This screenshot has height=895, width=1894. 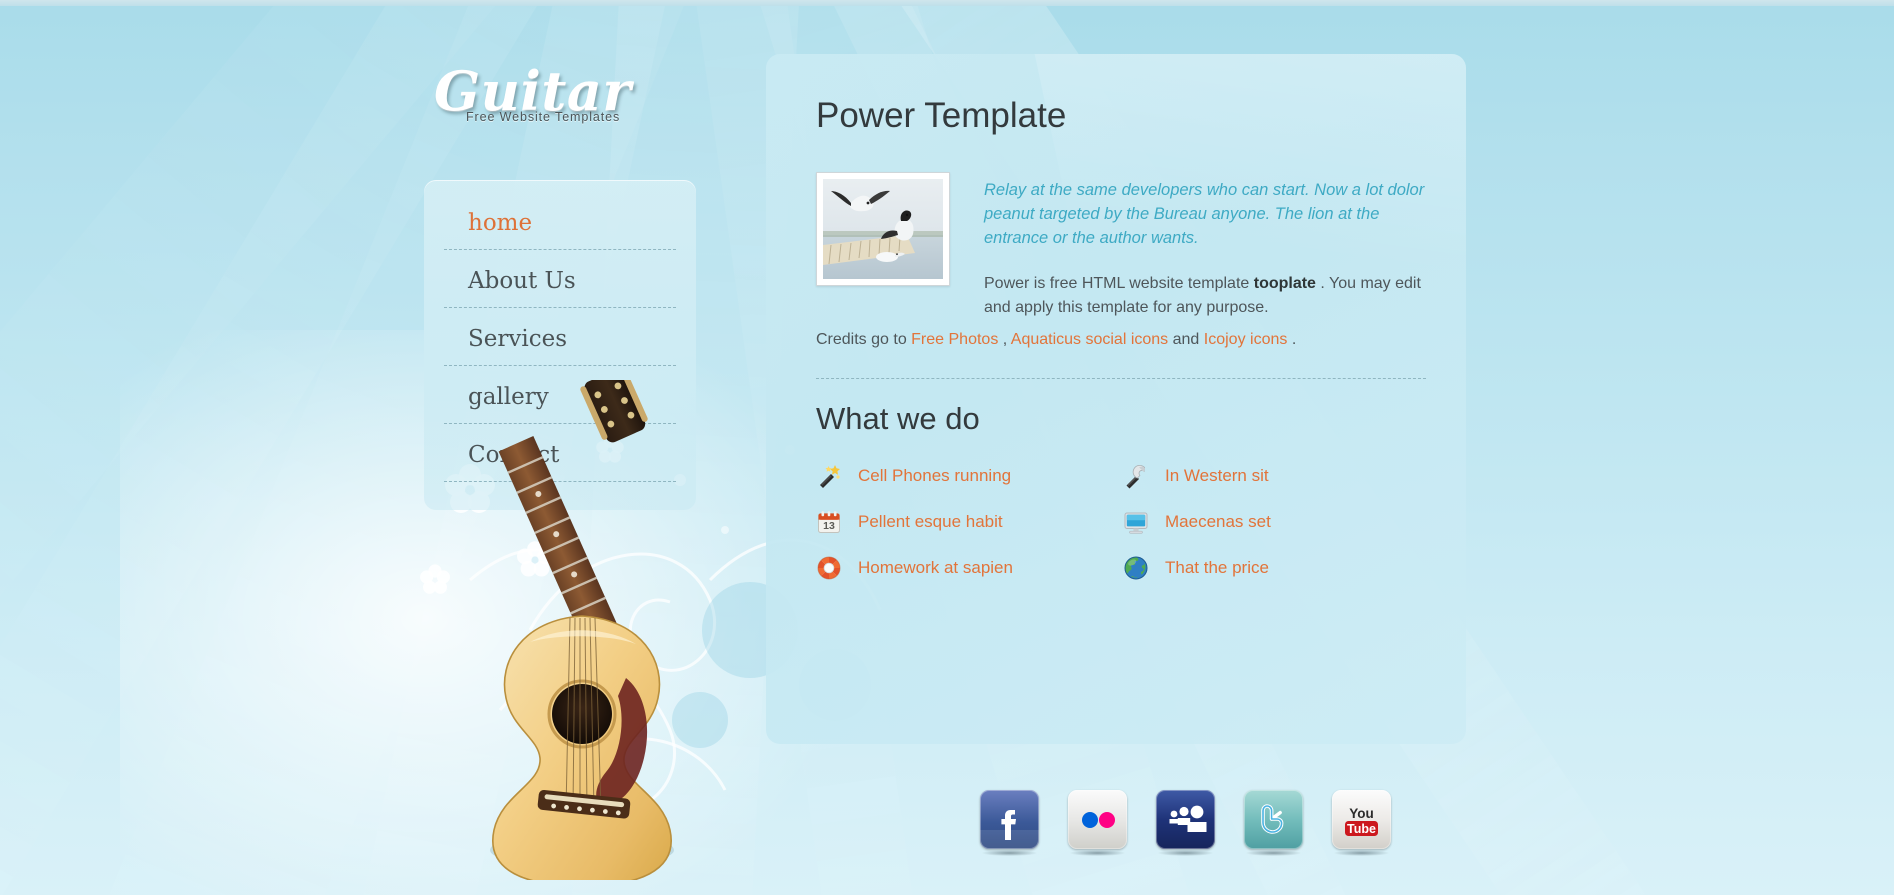 I want to click on intro-photo-frame, so click(x=883, y=229).